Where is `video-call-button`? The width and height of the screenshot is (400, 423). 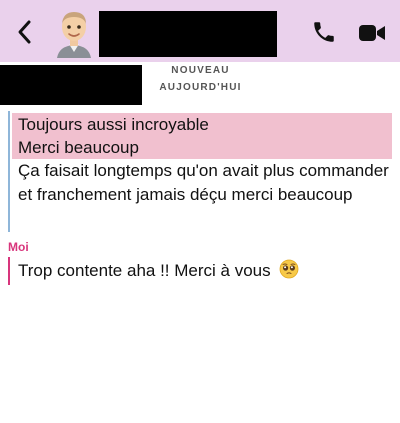
video-call-button is located at coordinates (372, 33).